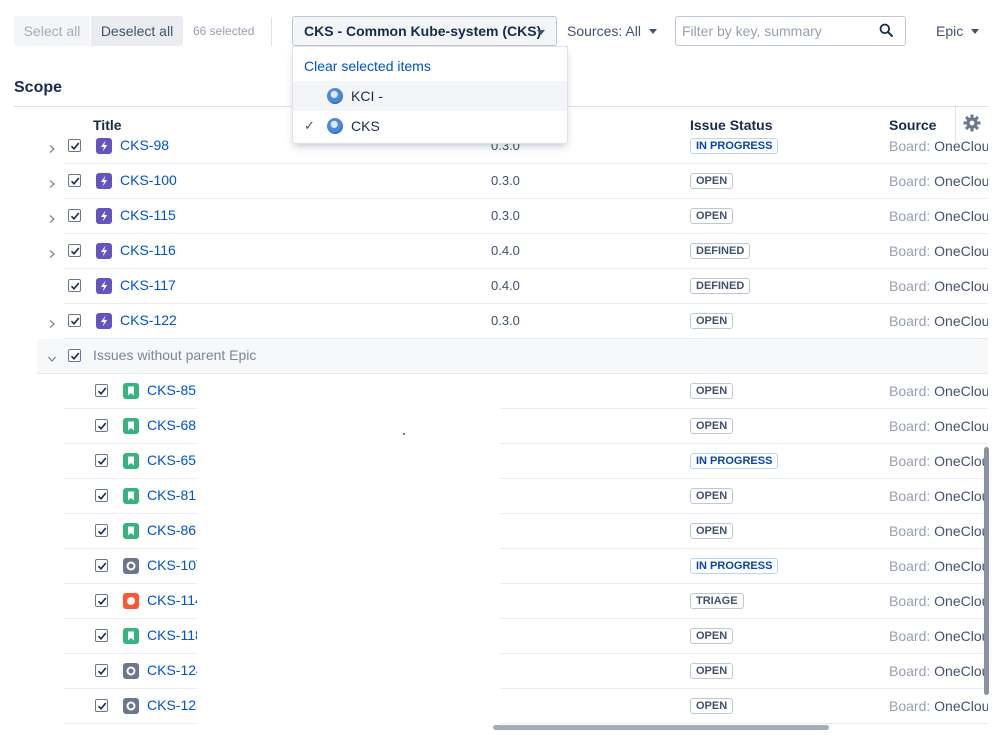  What do you see at coordinates (148, 250) in the screenshot?
I see `issue-key-link: CKS-116` at bounding box center [148, 250].